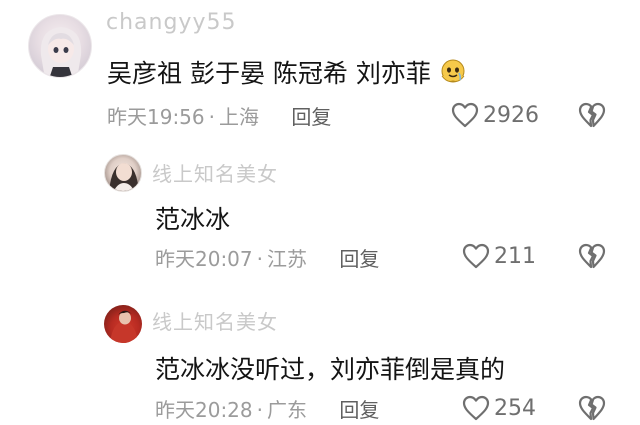 This screenshot has width=640, height=425. I want to click on comment-text: 吴彦祖 彭于晏 陈冠希 刘亦菲, so click(287, 72).